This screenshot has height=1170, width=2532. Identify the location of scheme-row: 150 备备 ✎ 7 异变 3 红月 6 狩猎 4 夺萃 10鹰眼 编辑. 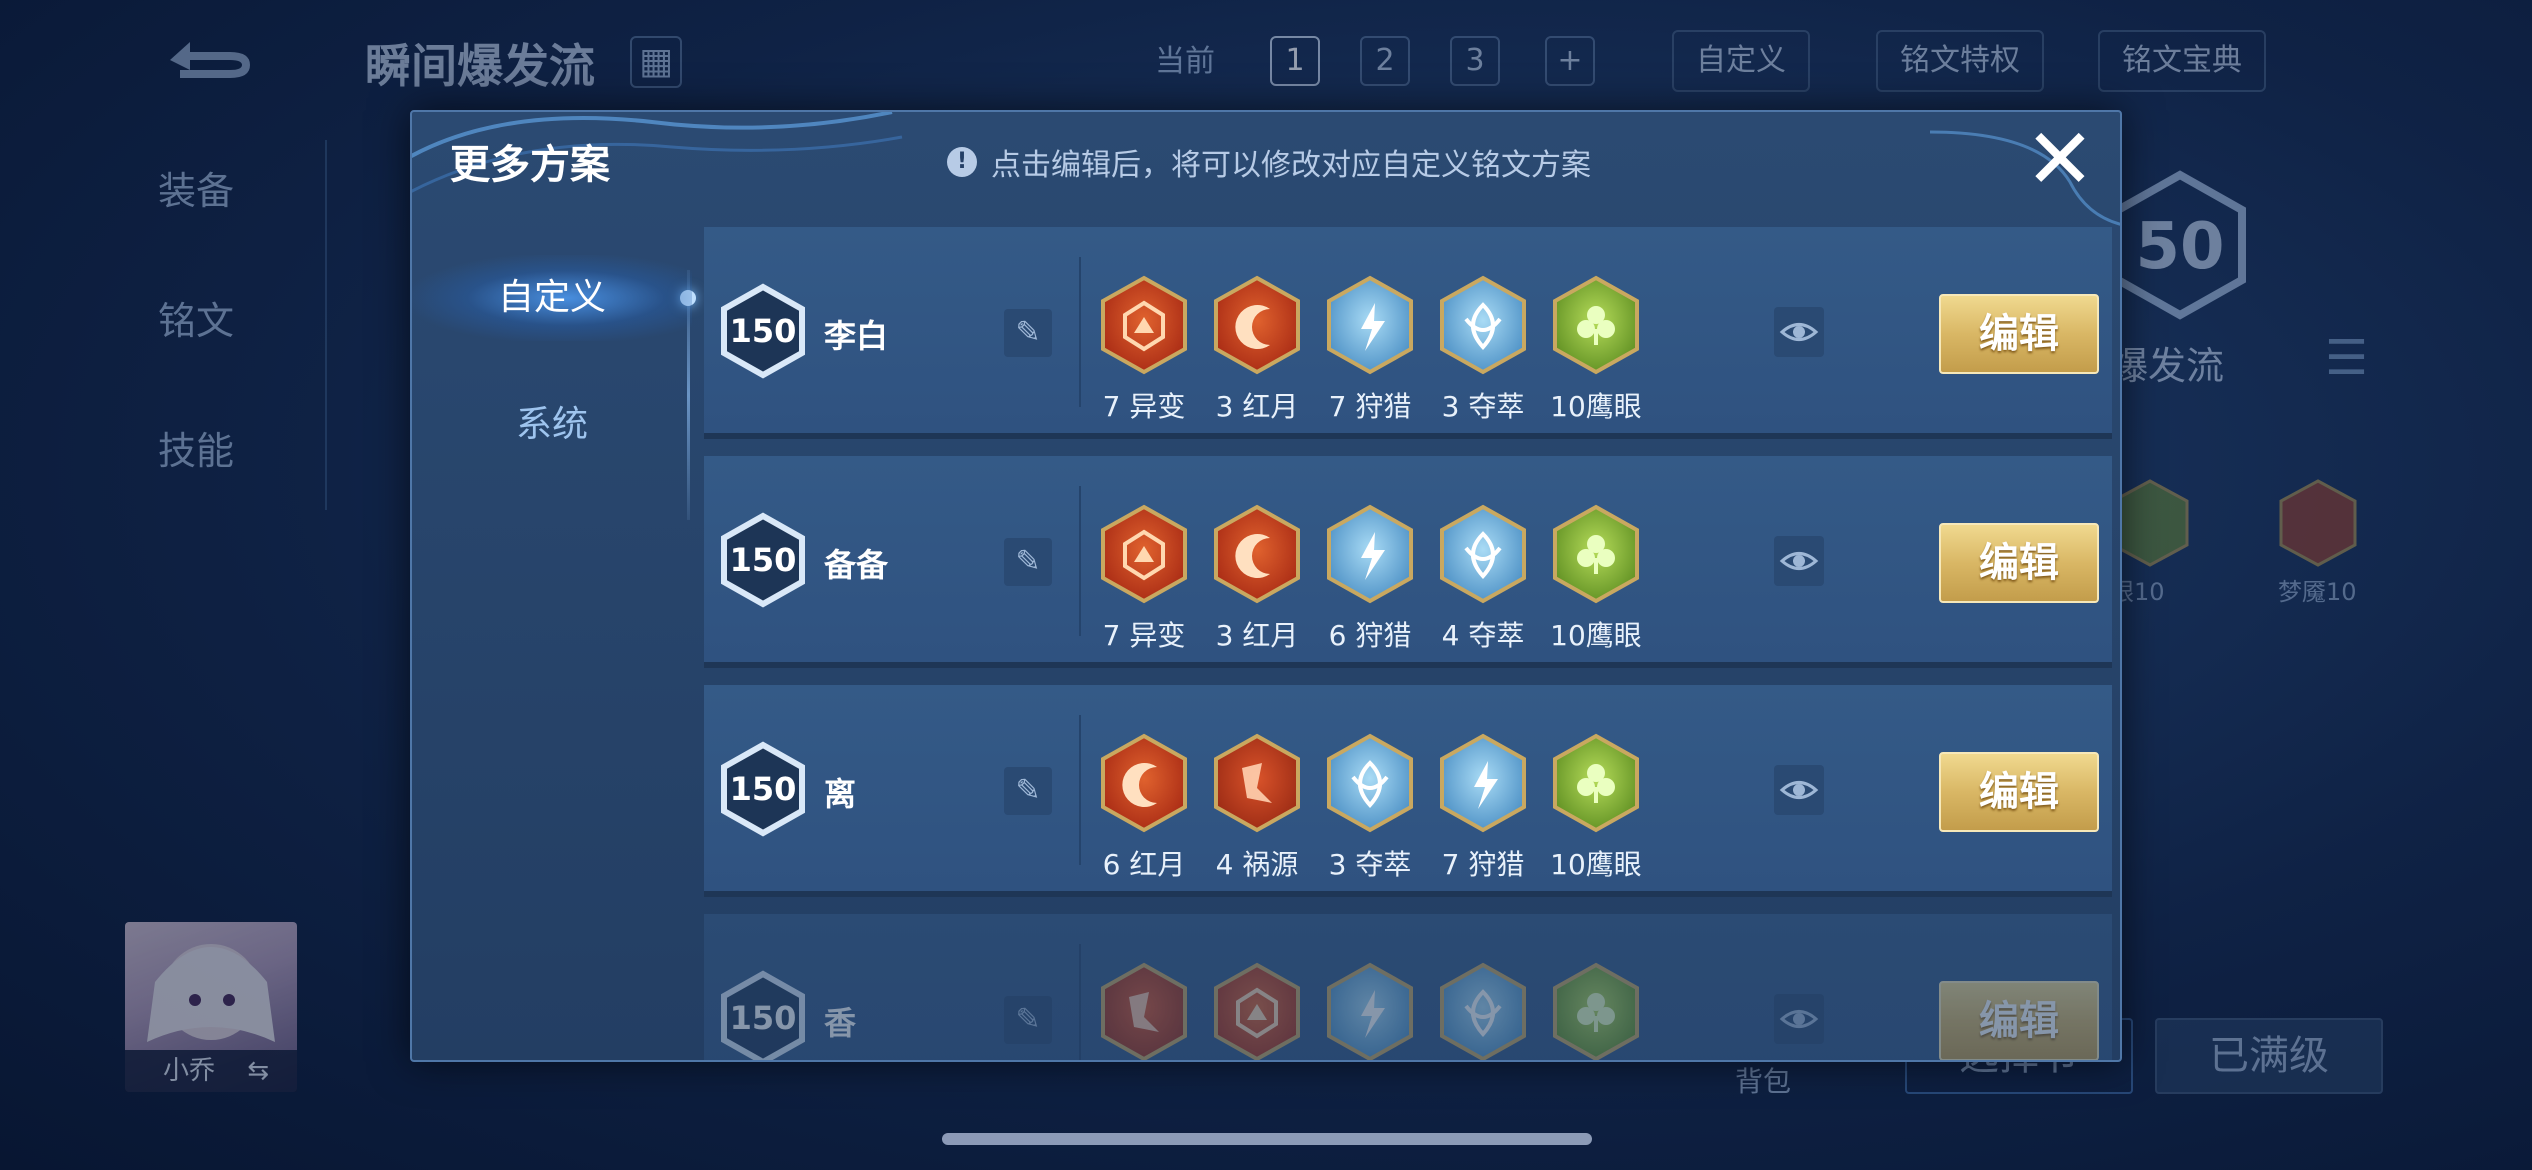
(1408, 562).